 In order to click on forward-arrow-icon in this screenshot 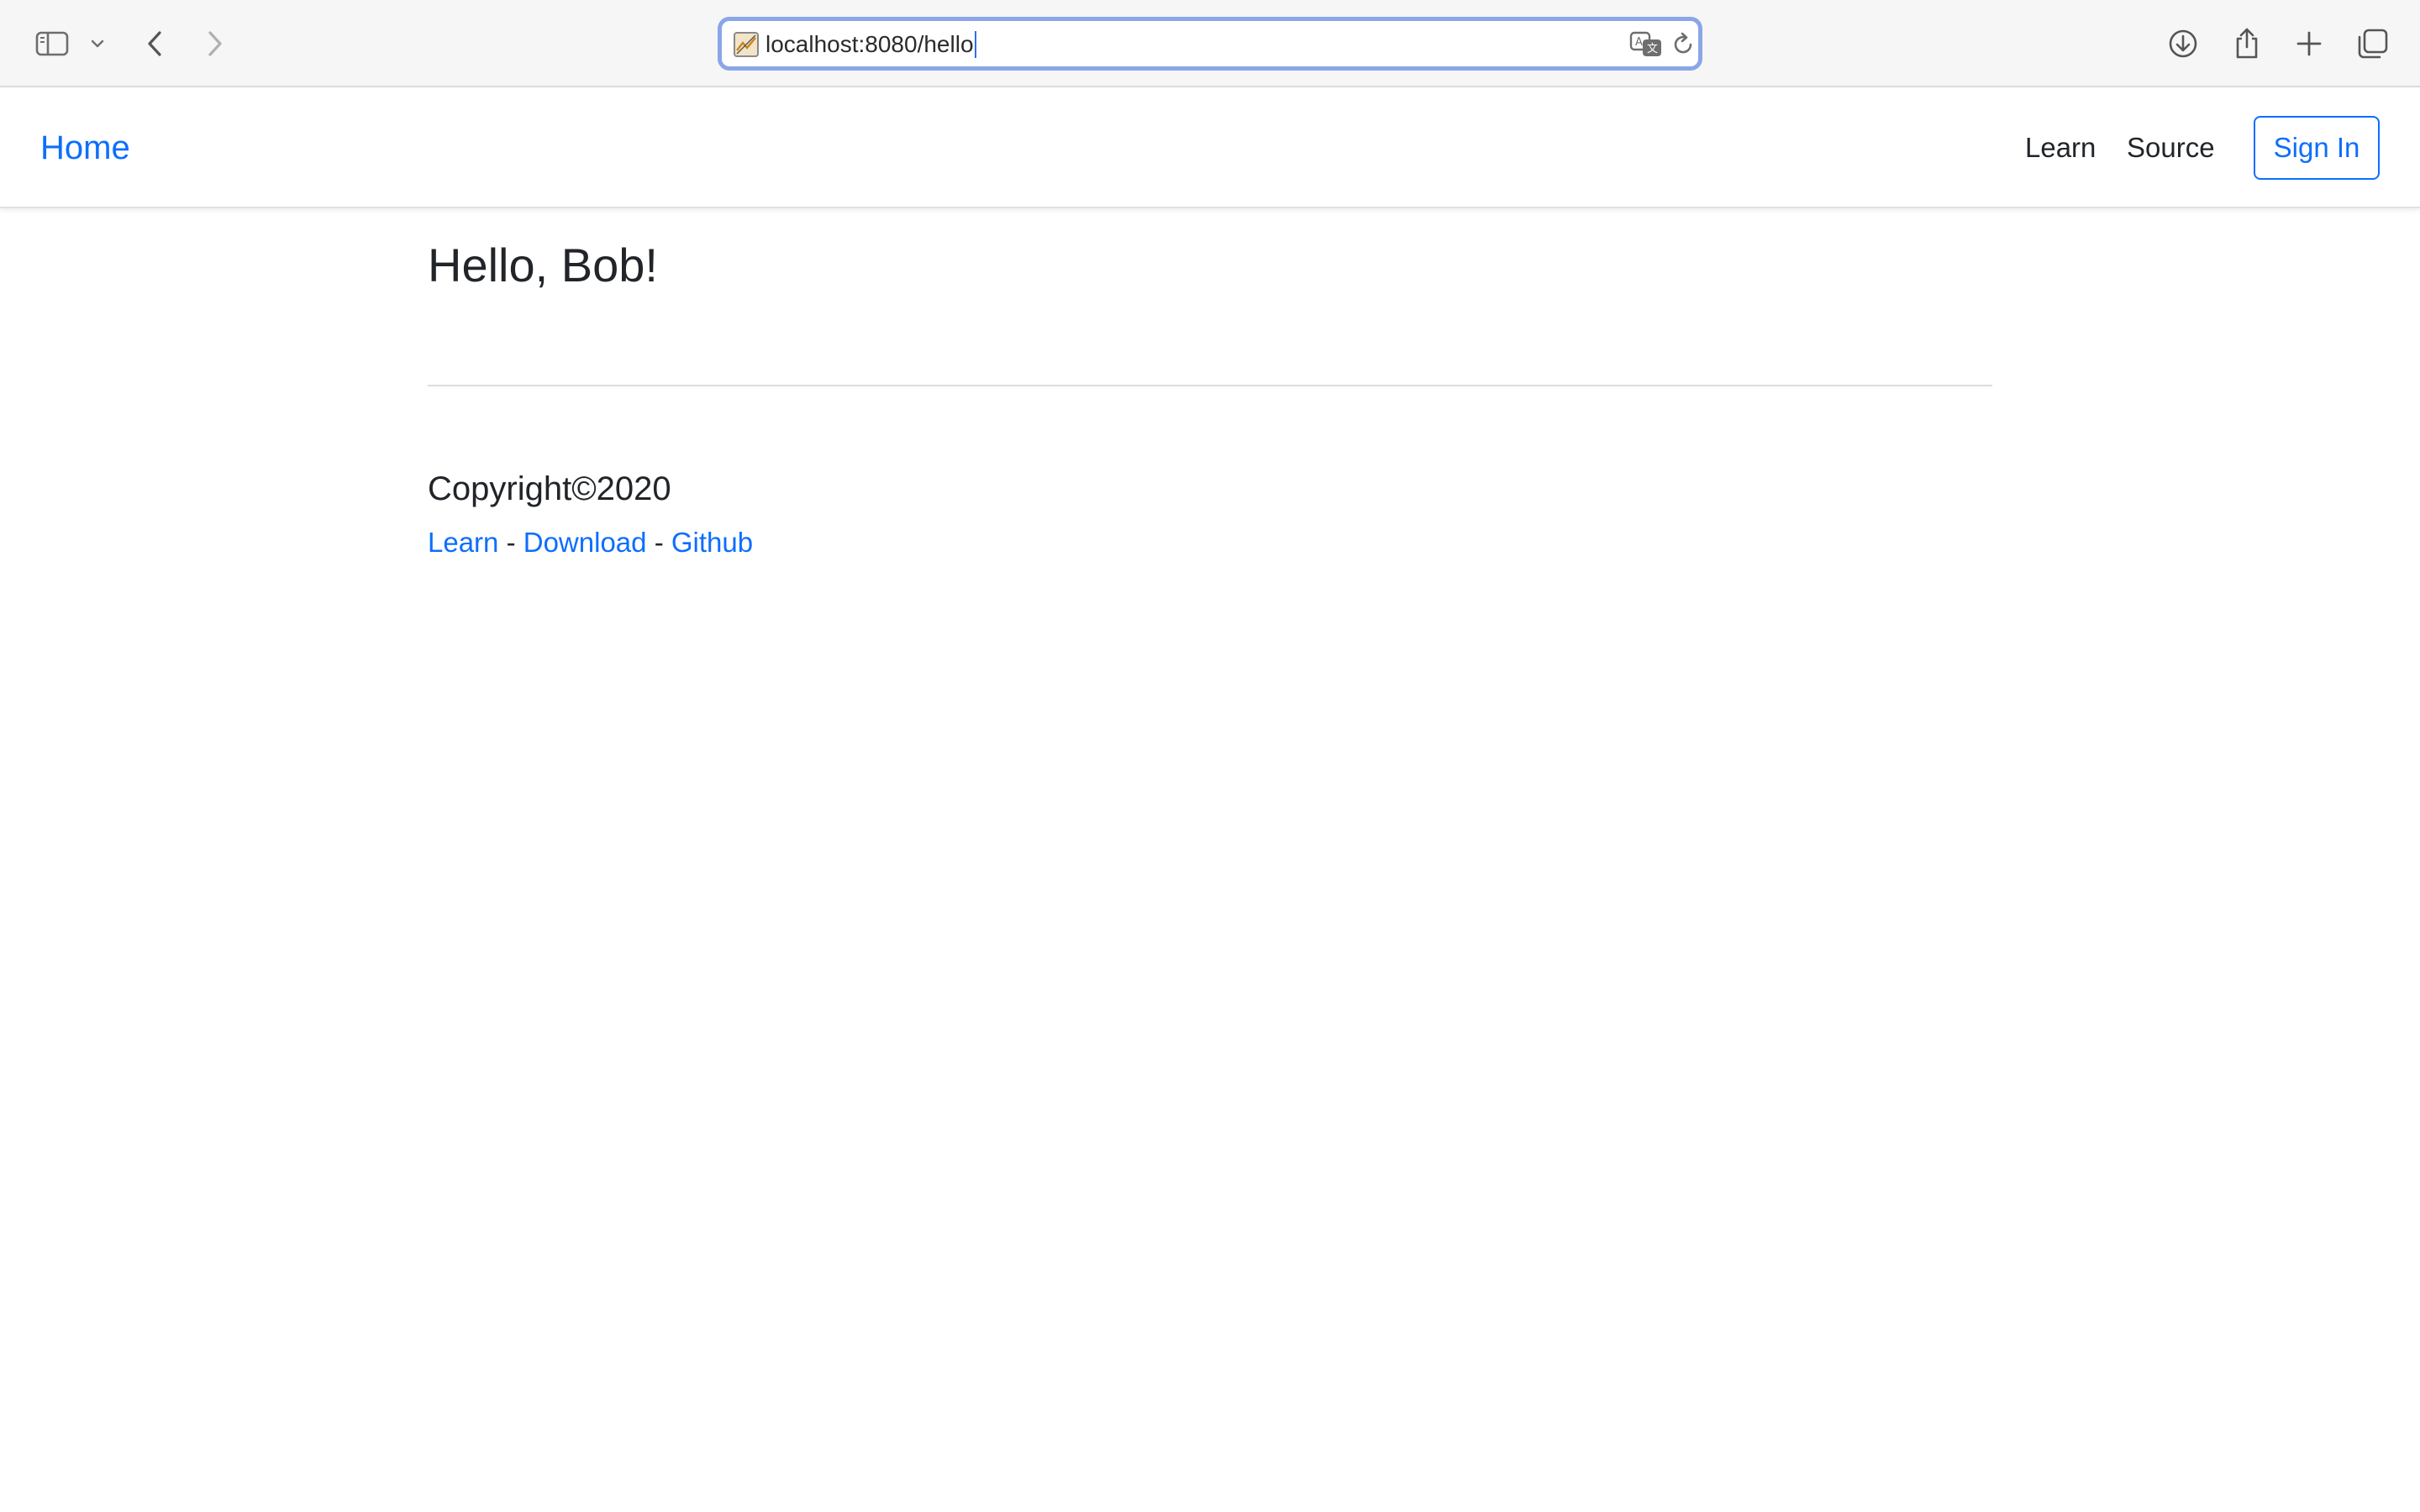, I will do `click(215, 43)`.